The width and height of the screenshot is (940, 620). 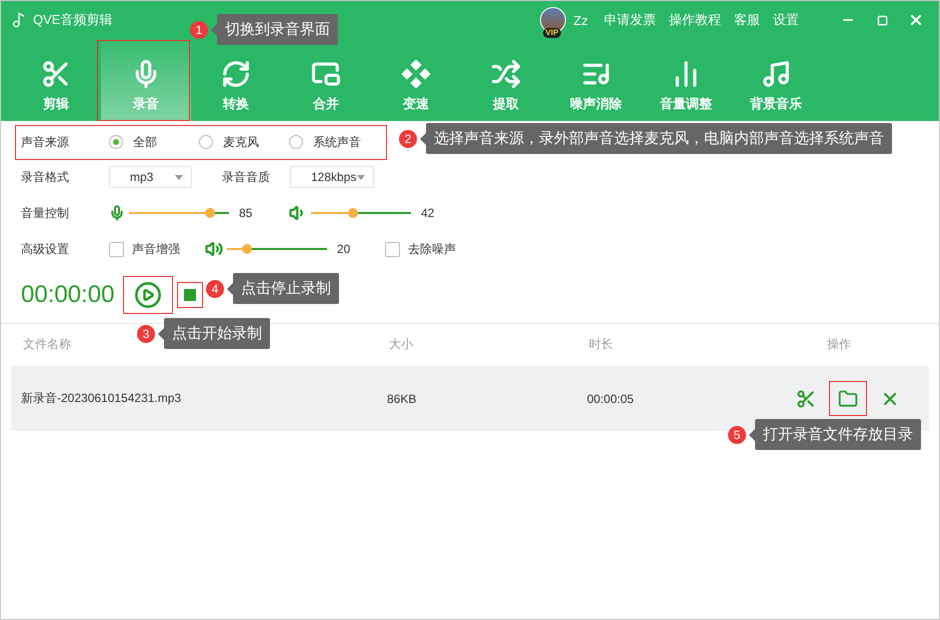 I want to click on tool-tab: 变速, so click(x=416, y=80).